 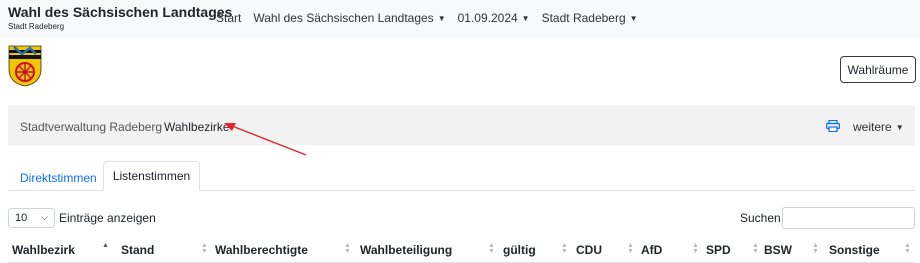 What do you see at coordinates (261, 250) in the screenshot?
I see `column-header-wahlberechtigte: Wahlberechtigte` at bounding box center [261, 250].